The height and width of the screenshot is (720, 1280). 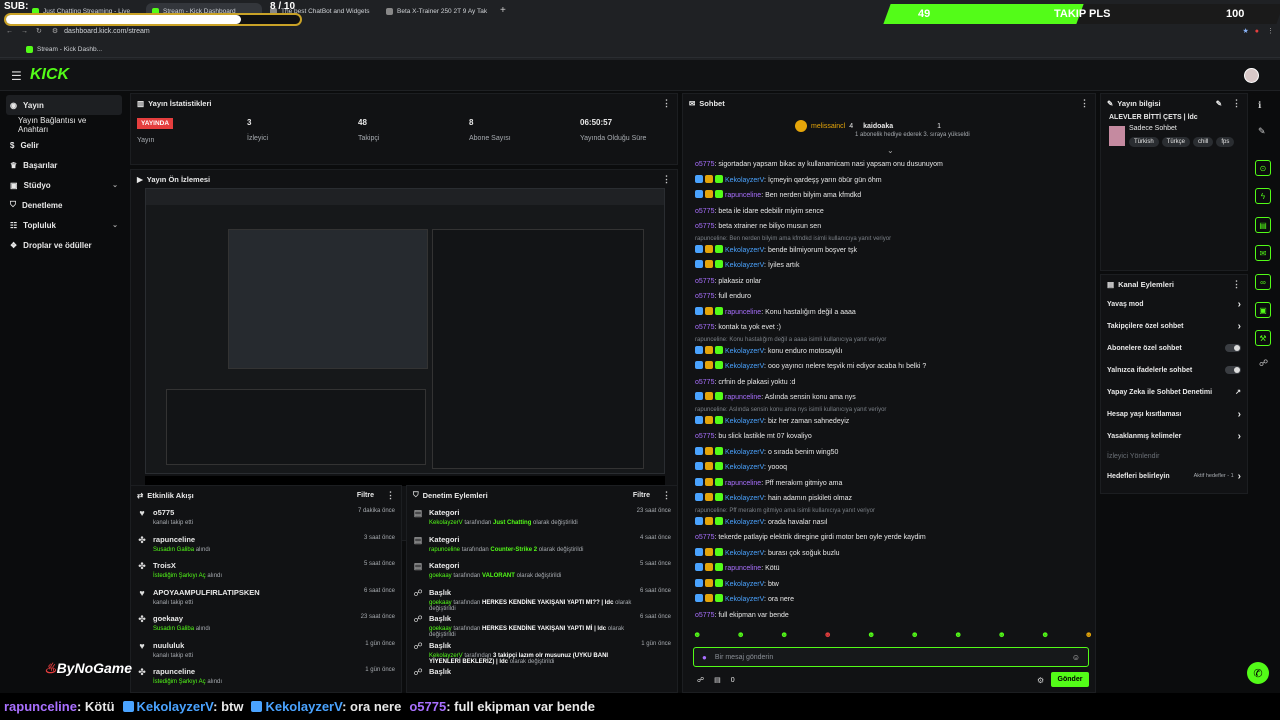 What do you see at coordinates (64, 245) in the screenshot?
I see `sidebar-item-drops: ❖ Droplar ve ödüller` at bounding box center [64, 245].